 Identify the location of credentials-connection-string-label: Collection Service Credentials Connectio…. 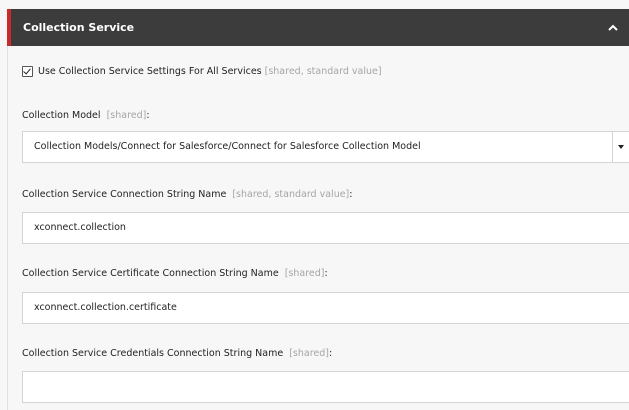
(177, 353).